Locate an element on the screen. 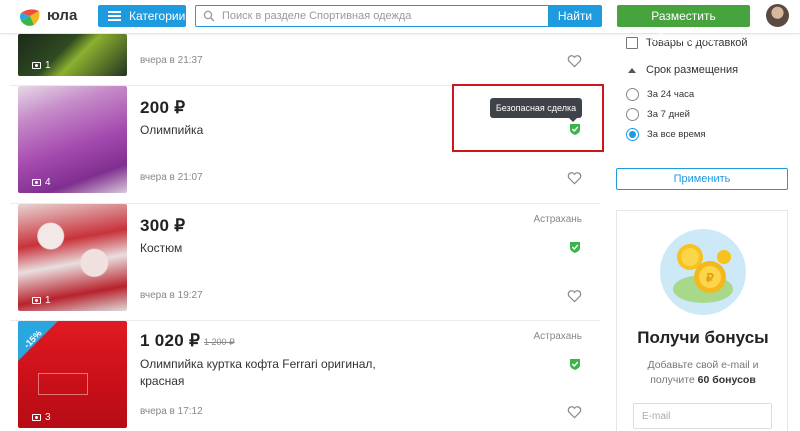 The height and width of the screenshot is (431, 800). listing-photo: 4 is located at coordinates (72, 139).